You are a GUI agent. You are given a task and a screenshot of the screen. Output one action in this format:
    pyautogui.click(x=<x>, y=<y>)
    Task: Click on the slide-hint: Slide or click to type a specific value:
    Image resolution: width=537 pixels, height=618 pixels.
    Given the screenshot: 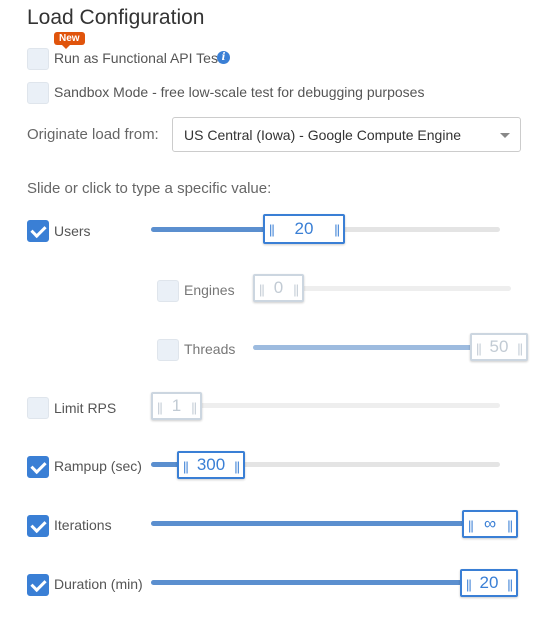 What is the action you would take?
    pyautogui.click(x=149, y=188)
    